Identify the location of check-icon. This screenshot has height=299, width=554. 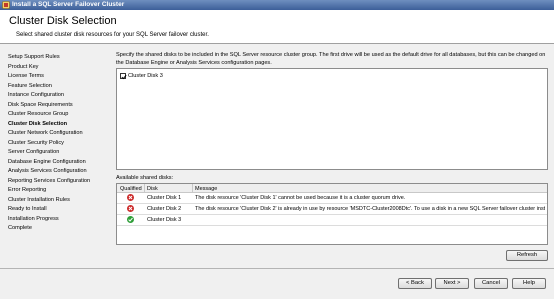
(130, 219).